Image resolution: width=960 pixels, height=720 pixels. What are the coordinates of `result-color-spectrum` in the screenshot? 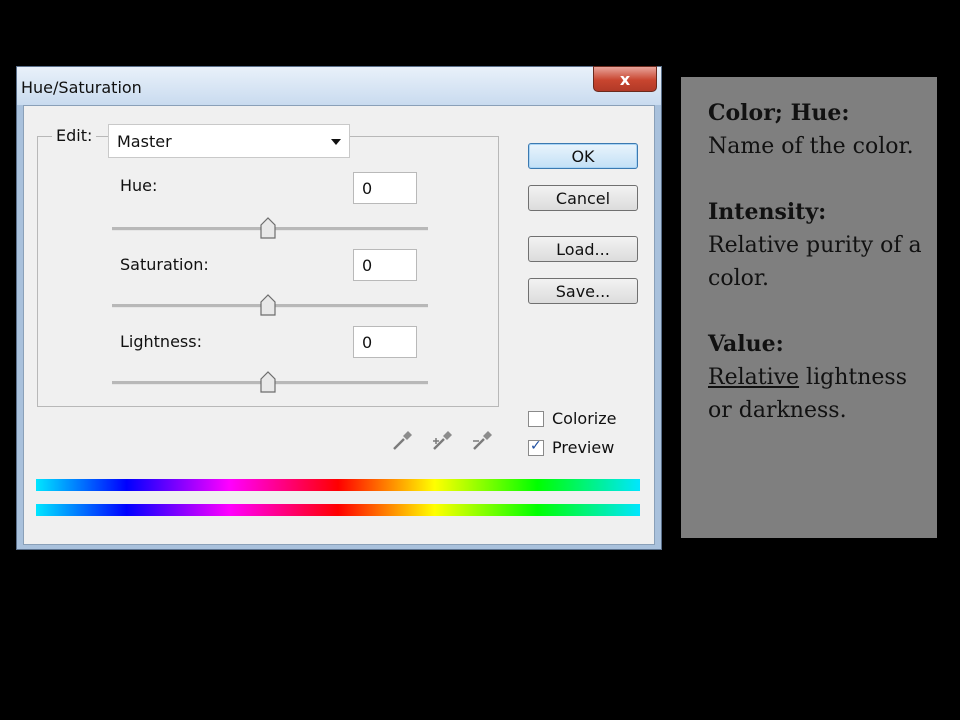 It's located at (338, 510).